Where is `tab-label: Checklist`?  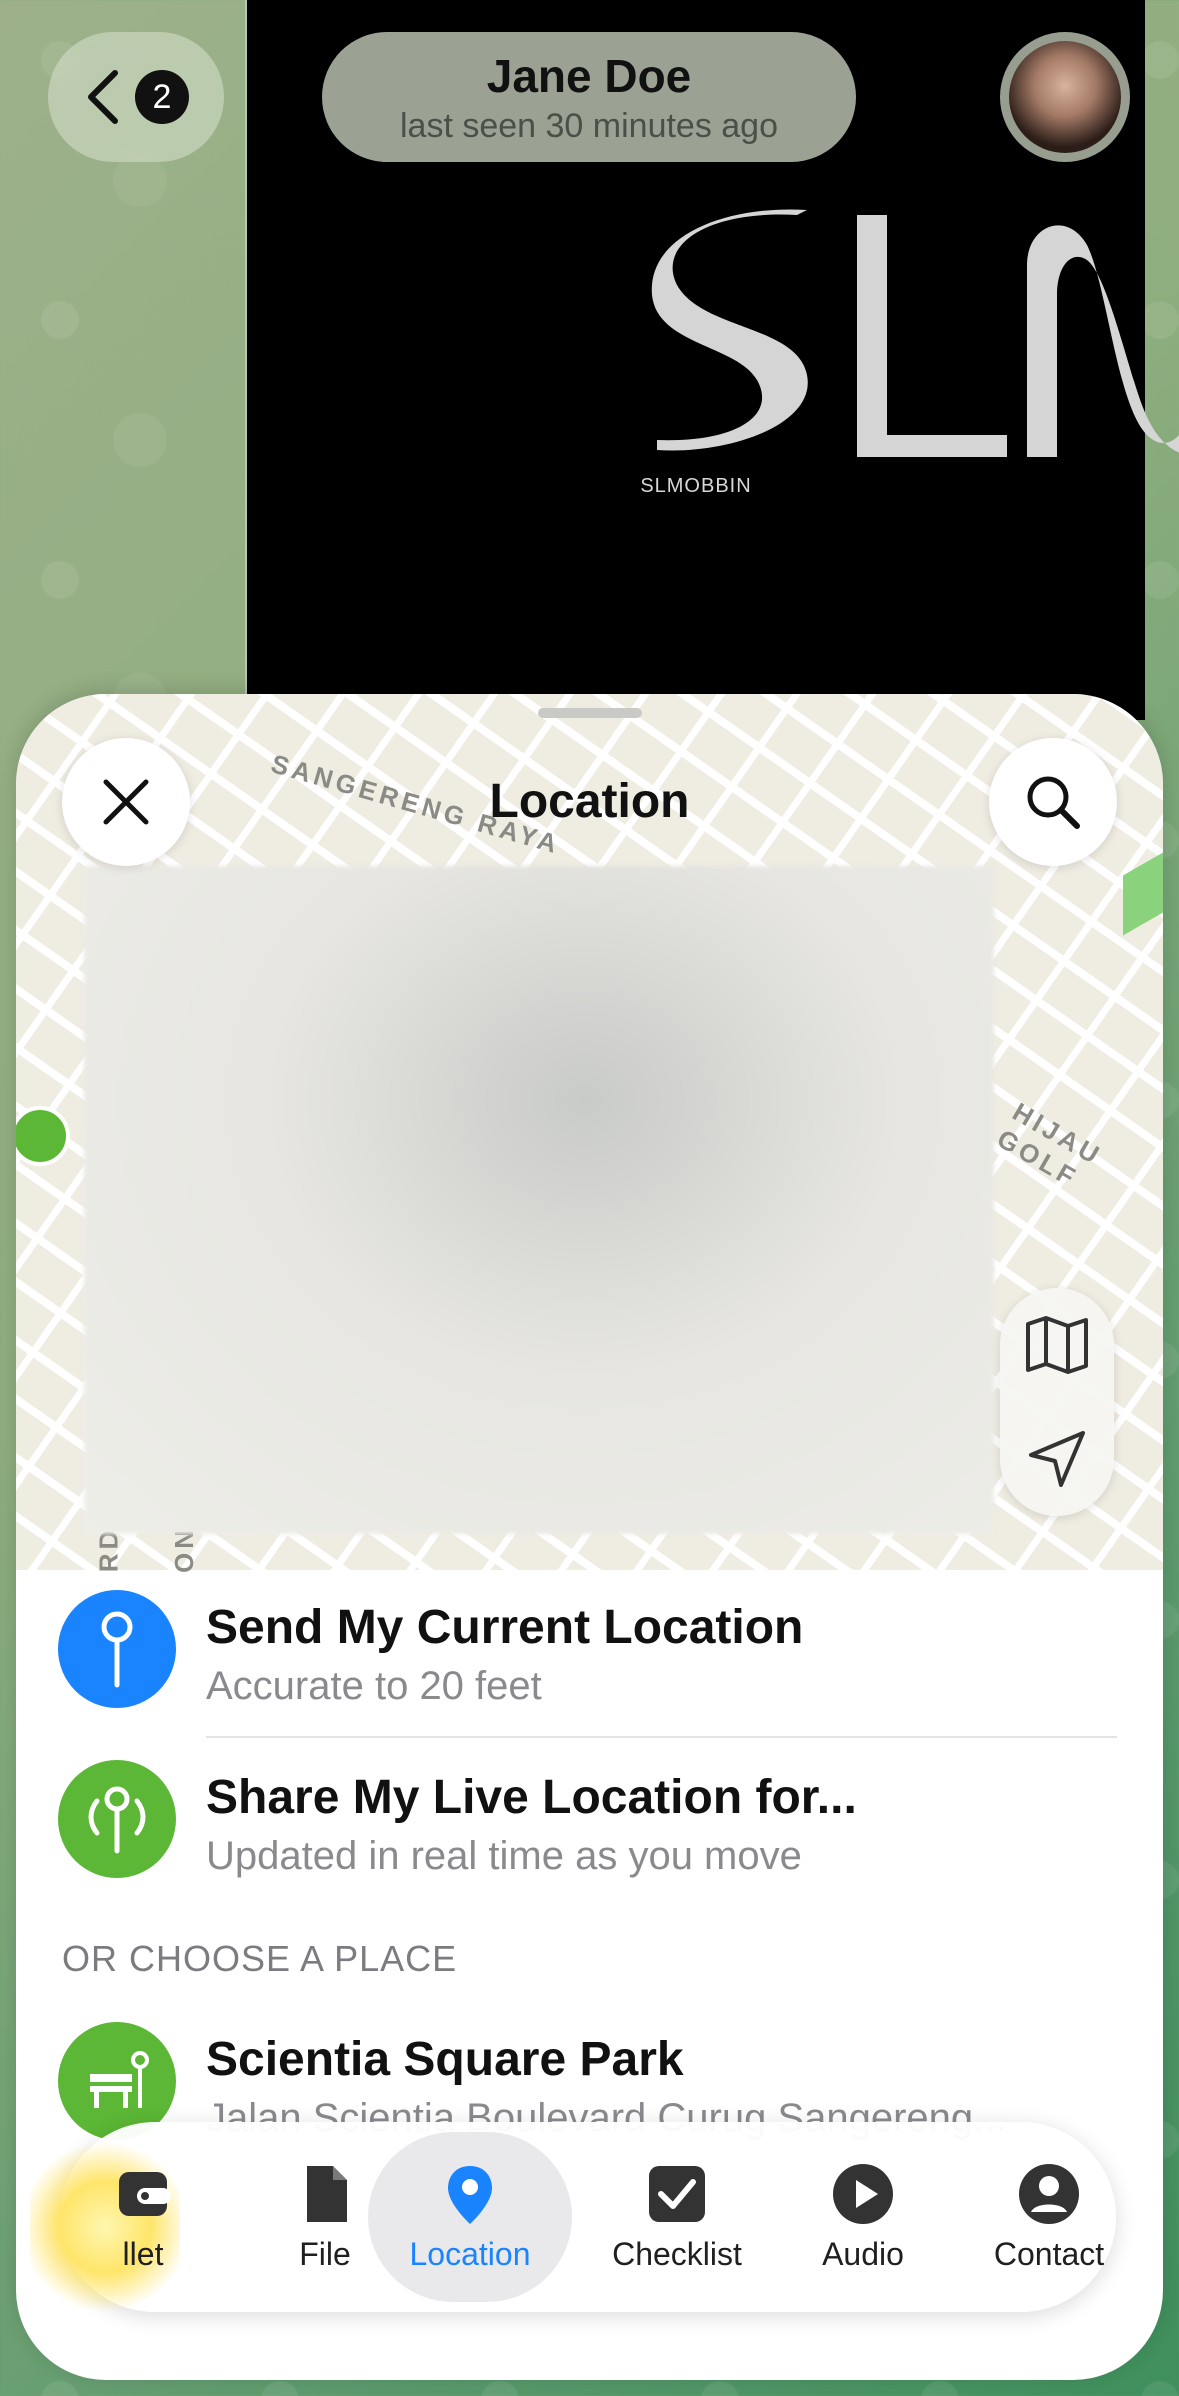 tab-label: Checklist is located at coordinates (677, 2253).